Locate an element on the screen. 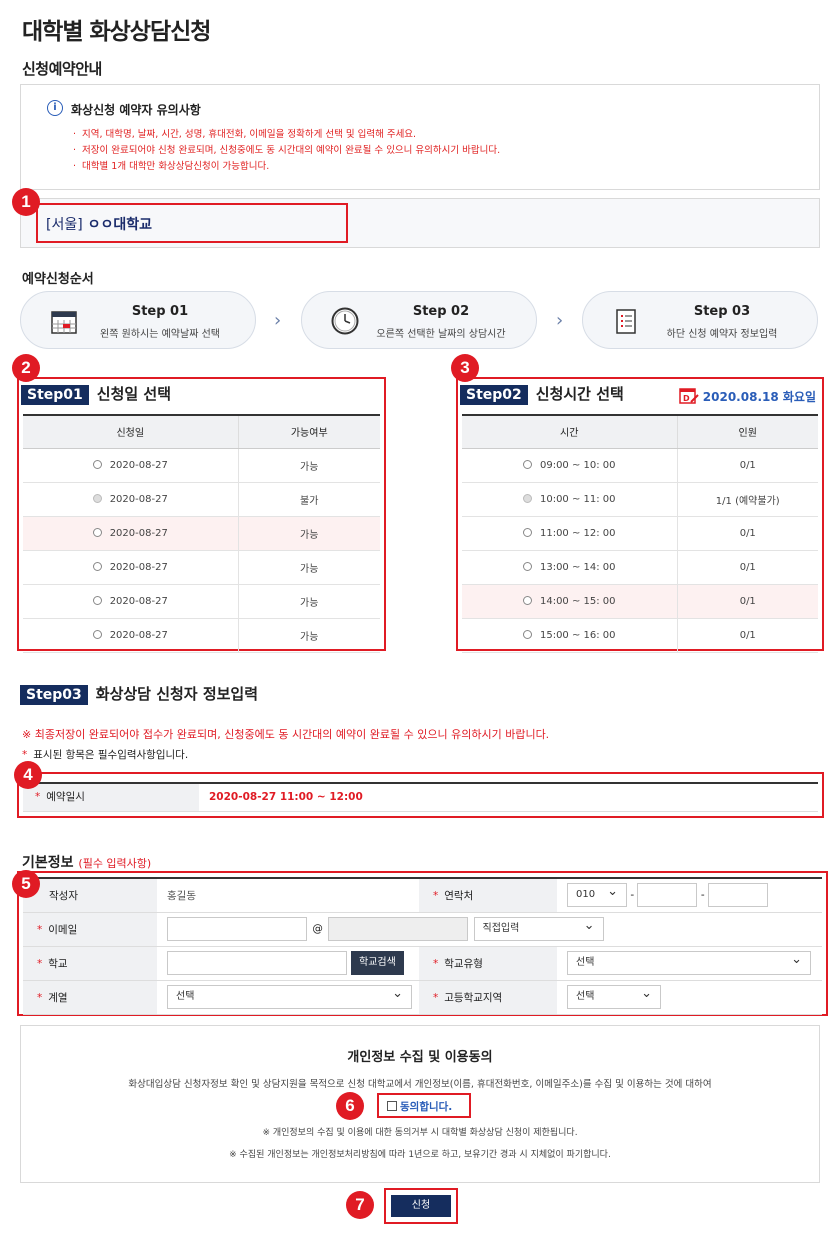  email-label: * 이메일 is located at coordinates (90, 929).